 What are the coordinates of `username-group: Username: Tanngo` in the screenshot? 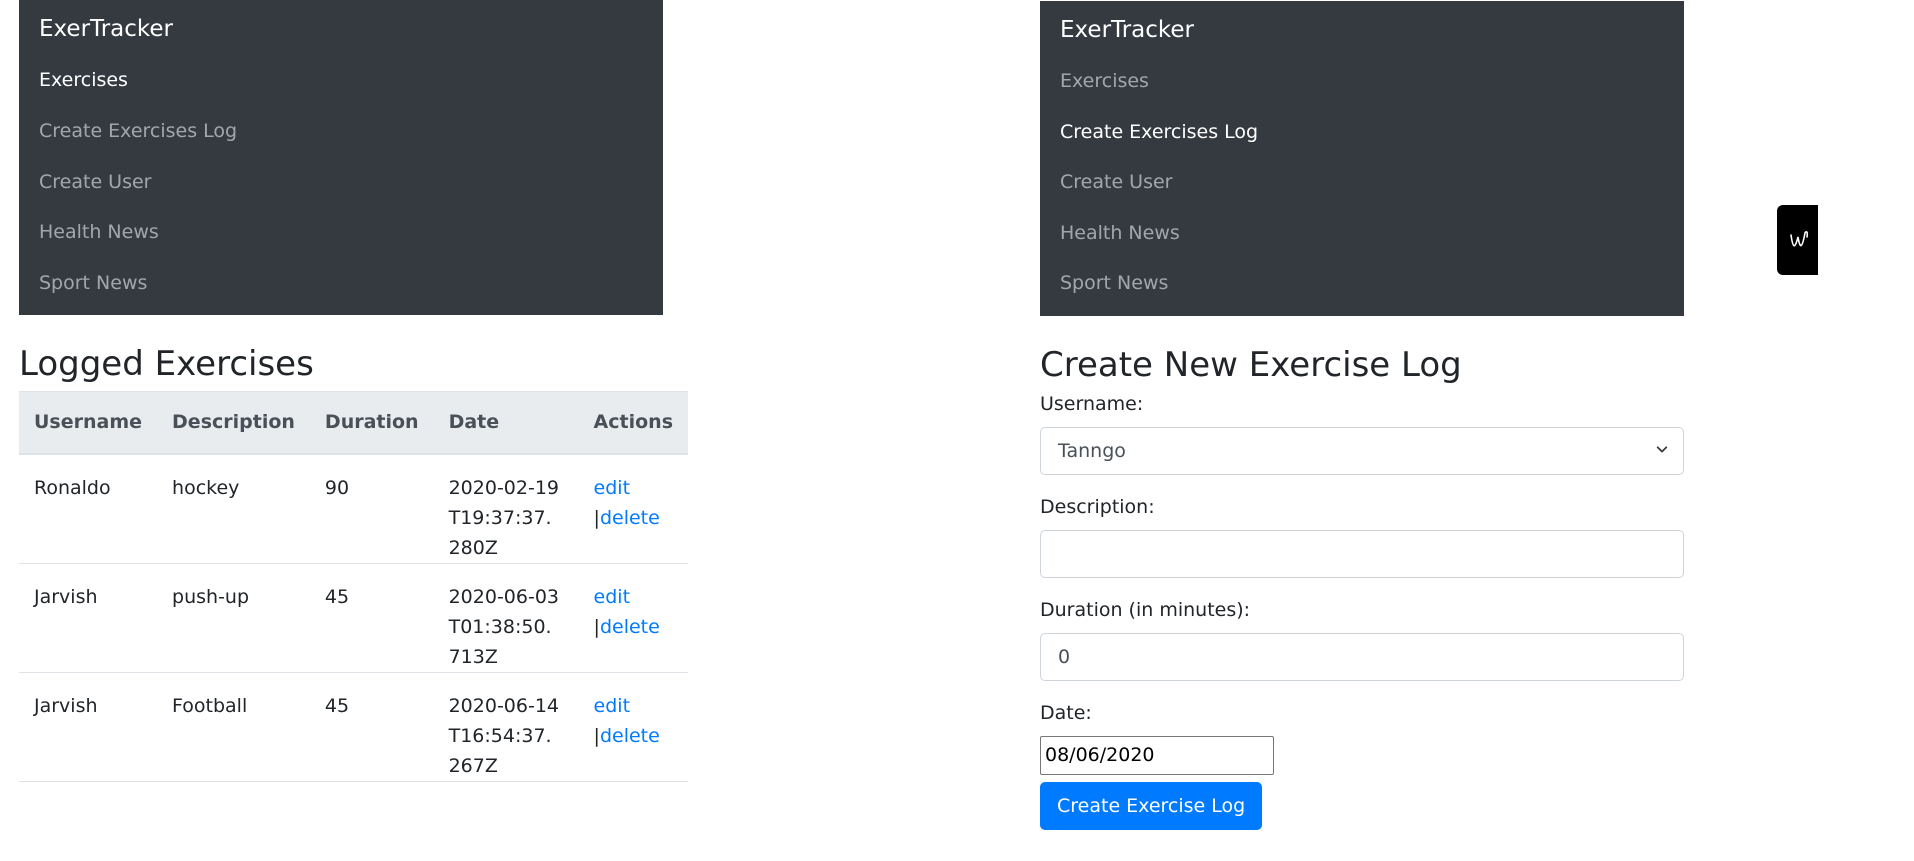 It's located at (1365, 433).